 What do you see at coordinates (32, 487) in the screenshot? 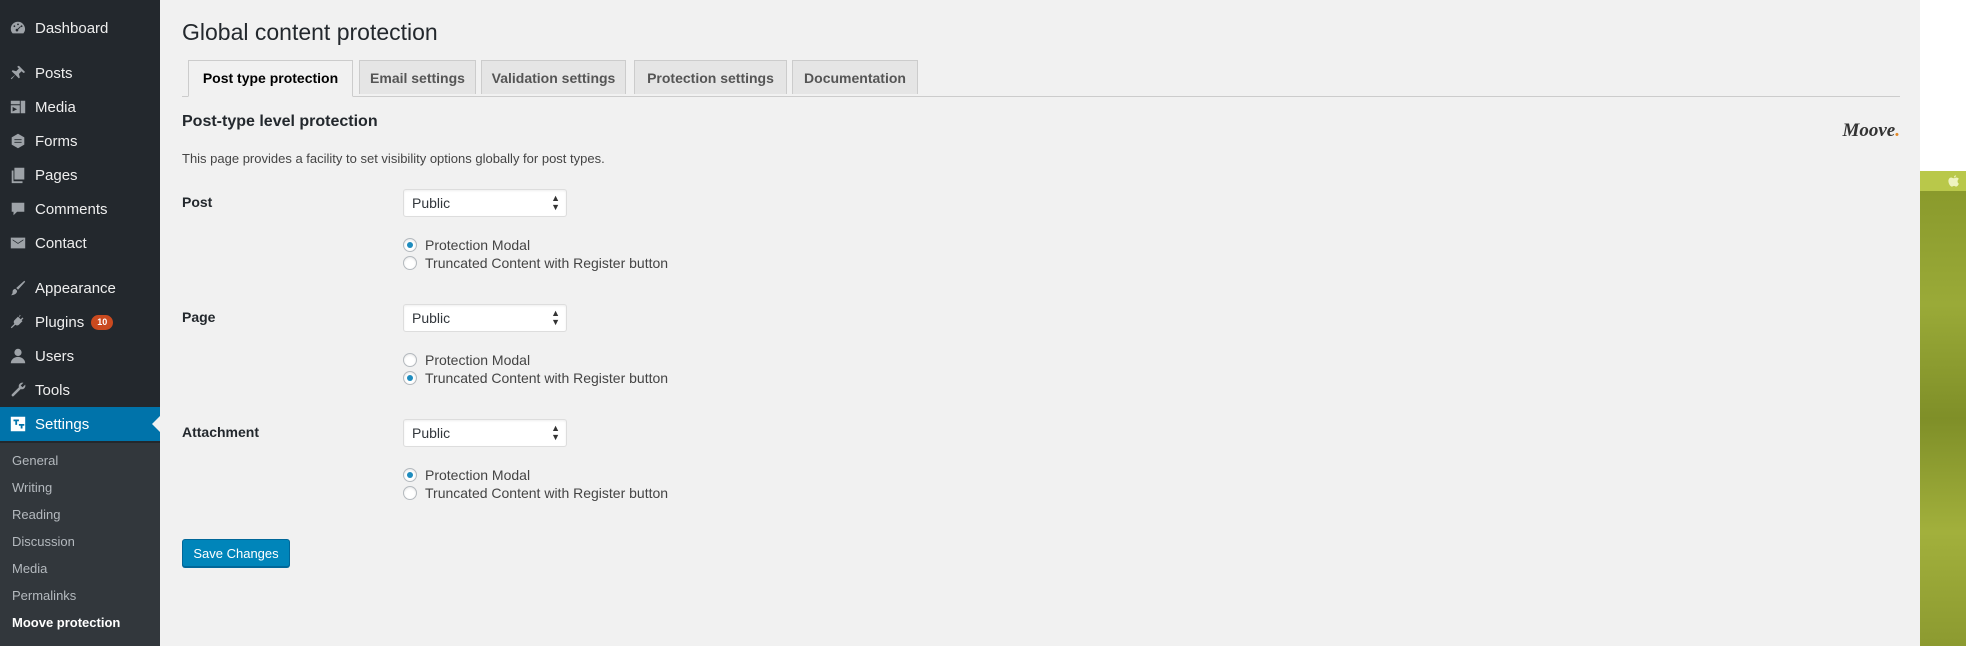
I see `submenu-item-writing: Writing` at bounding box center [32, 487].